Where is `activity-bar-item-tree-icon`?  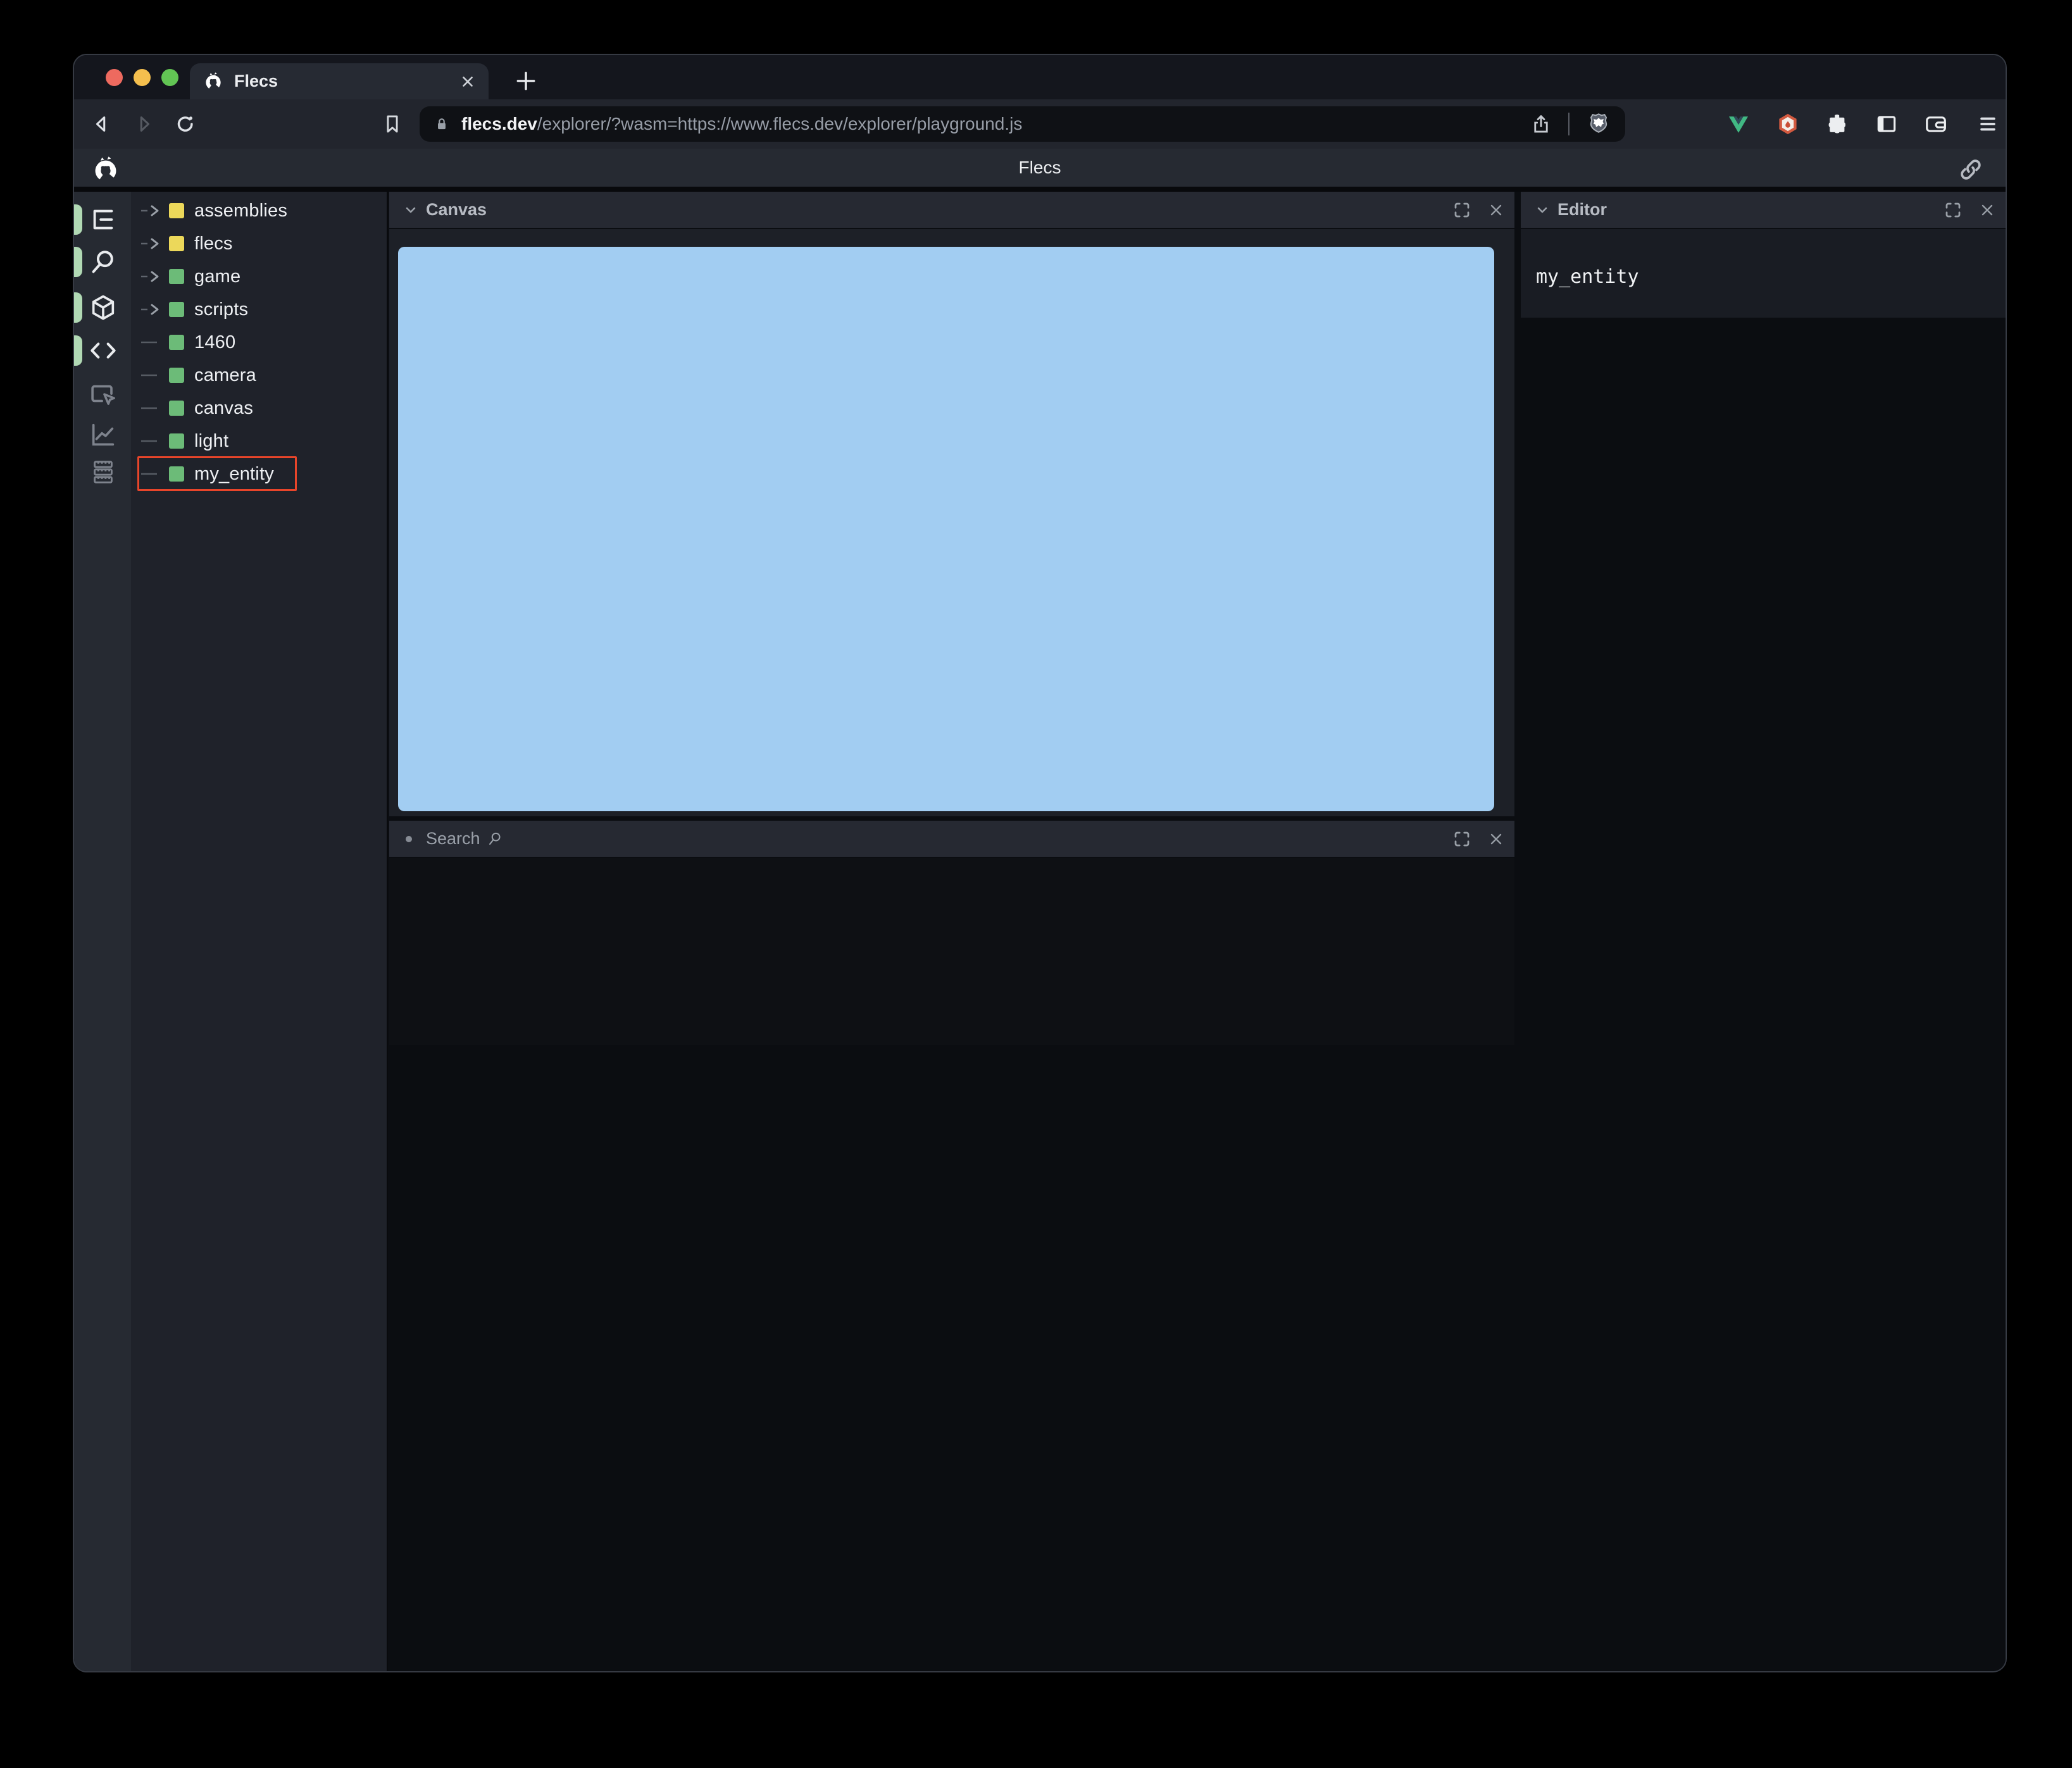 activity-bar-item-tree-icon is located at coordinates (103, 219).